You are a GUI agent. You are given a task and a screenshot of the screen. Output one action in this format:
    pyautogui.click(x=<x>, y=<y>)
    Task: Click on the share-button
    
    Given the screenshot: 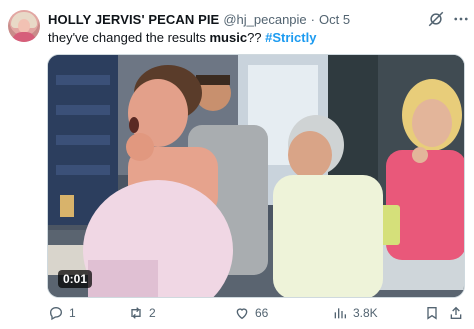 What is the action you would take?
    pyautogui.click(x=456, y=313)
    